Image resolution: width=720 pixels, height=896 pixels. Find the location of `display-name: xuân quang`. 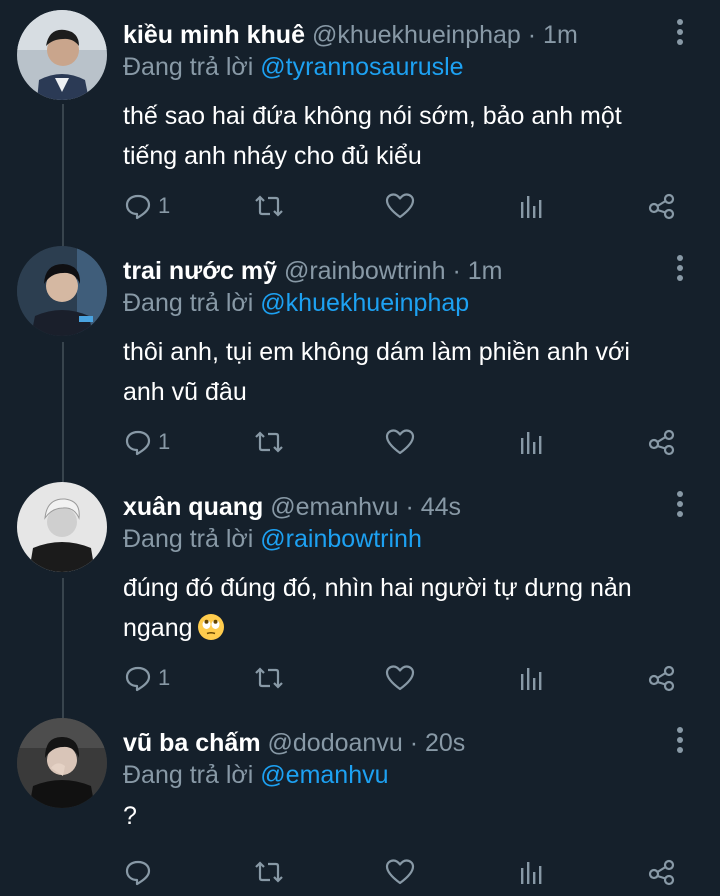

display-name: xuân quang is located at coordinates (193, 507).